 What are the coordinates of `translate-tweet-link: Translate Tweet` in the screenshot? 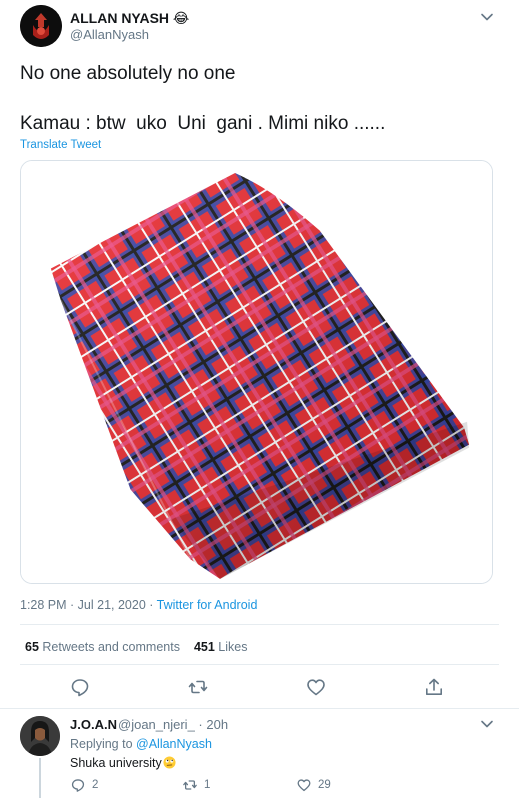 It's located at (60, 145).